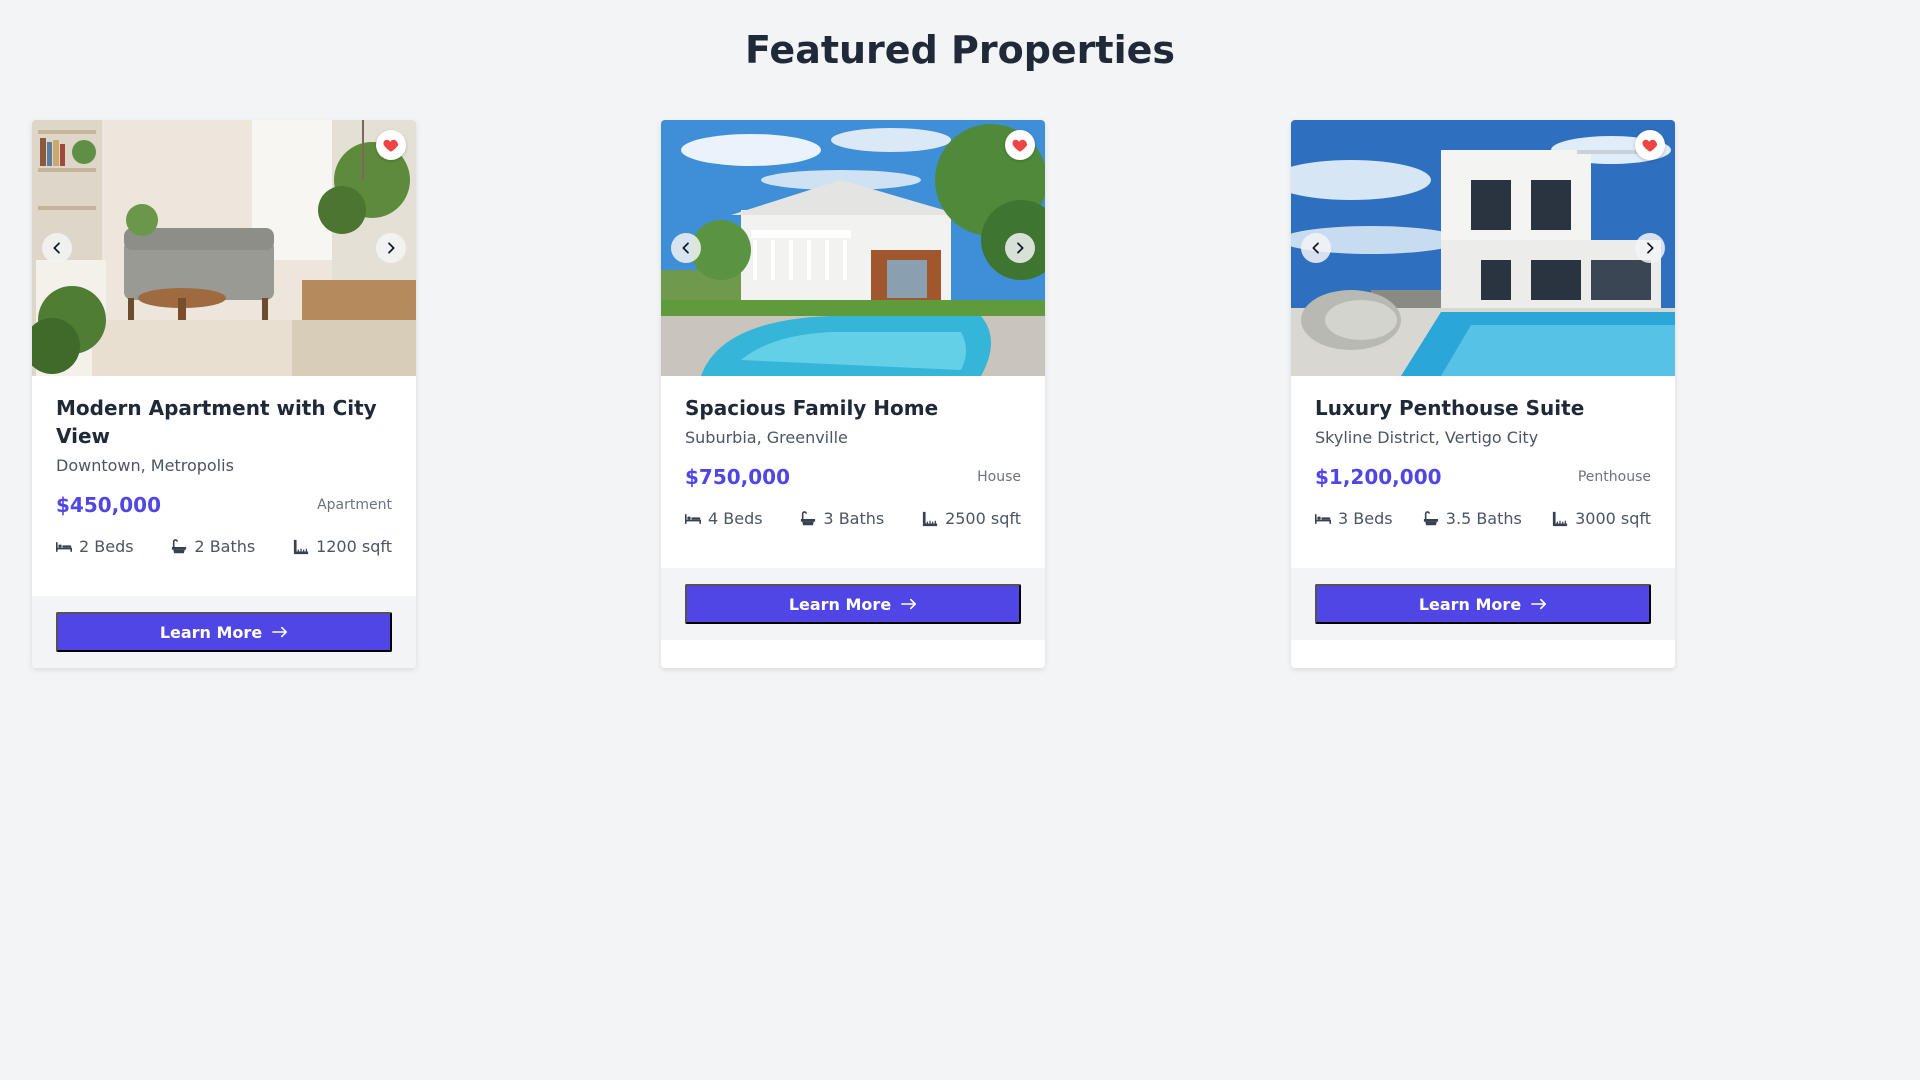  What do you see at coordinates (216, 422) in the screenshot?
I see `property-title: Modern Apartment with City View` at bounding box center [216, 422].